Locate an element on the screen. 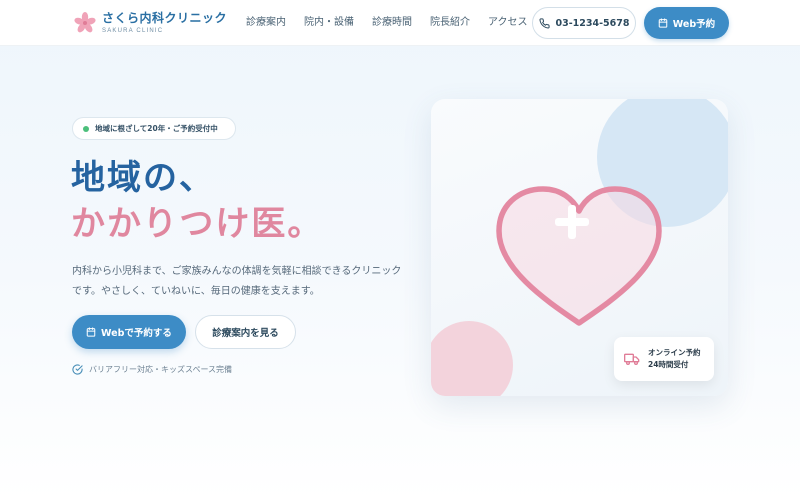  nav-item-facilities: 院内・設備 is located at coordinates (329, 23).